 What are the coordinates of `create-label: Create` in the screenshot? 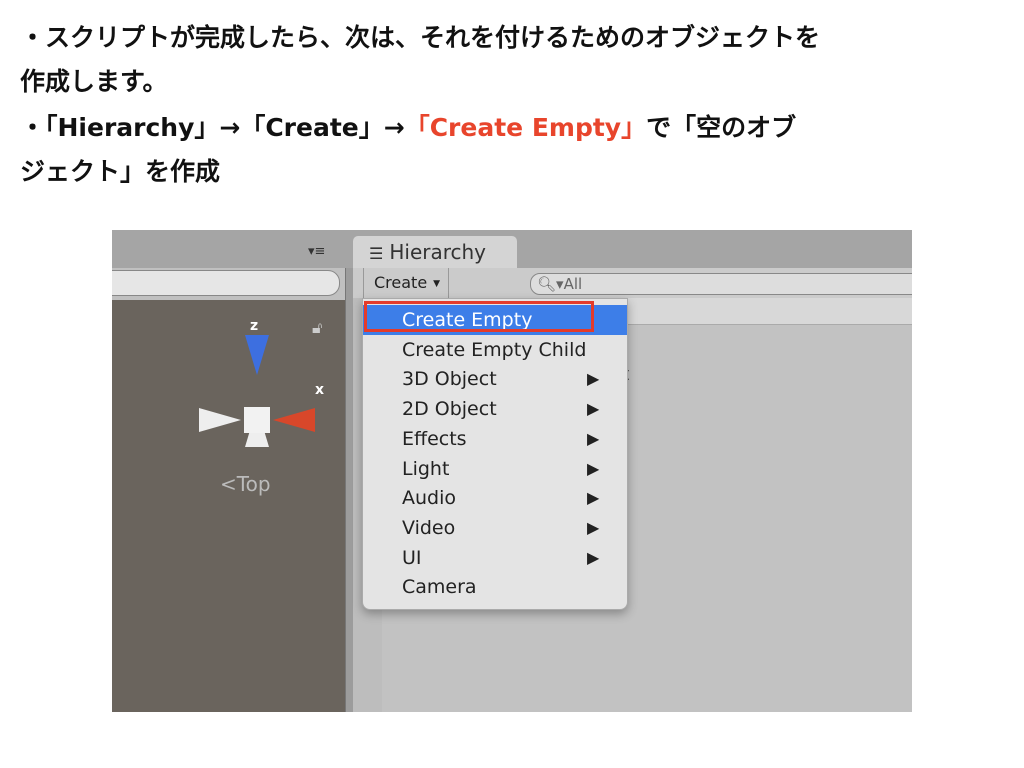 It's located at (401, 282).